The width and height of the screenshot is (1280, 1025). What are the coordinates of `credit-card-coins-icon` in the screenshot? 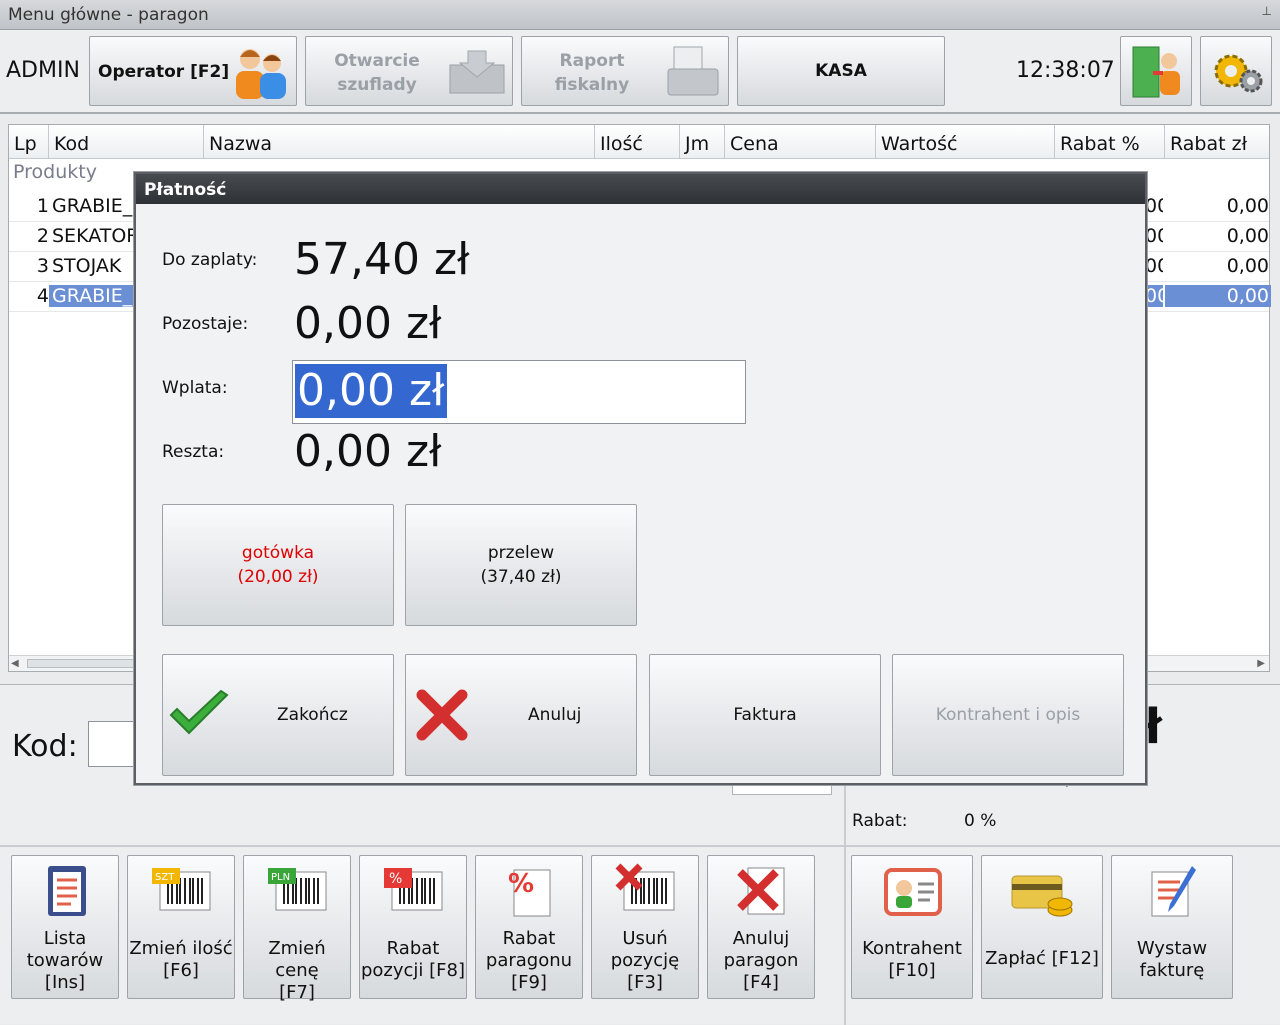 It's located at (1042, 896).